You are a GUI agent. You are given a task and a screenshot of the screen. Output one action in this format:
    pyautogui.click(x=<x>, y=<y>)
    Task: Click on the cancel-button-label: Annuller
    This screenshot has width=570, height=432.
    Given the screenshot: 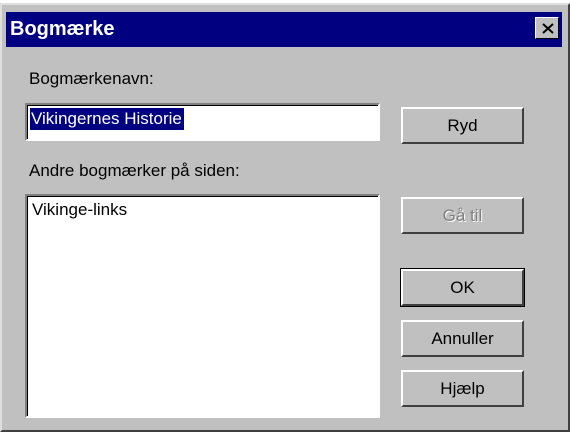 What is the action you would take?
    pyautogui.click(x=462, y=338)
    